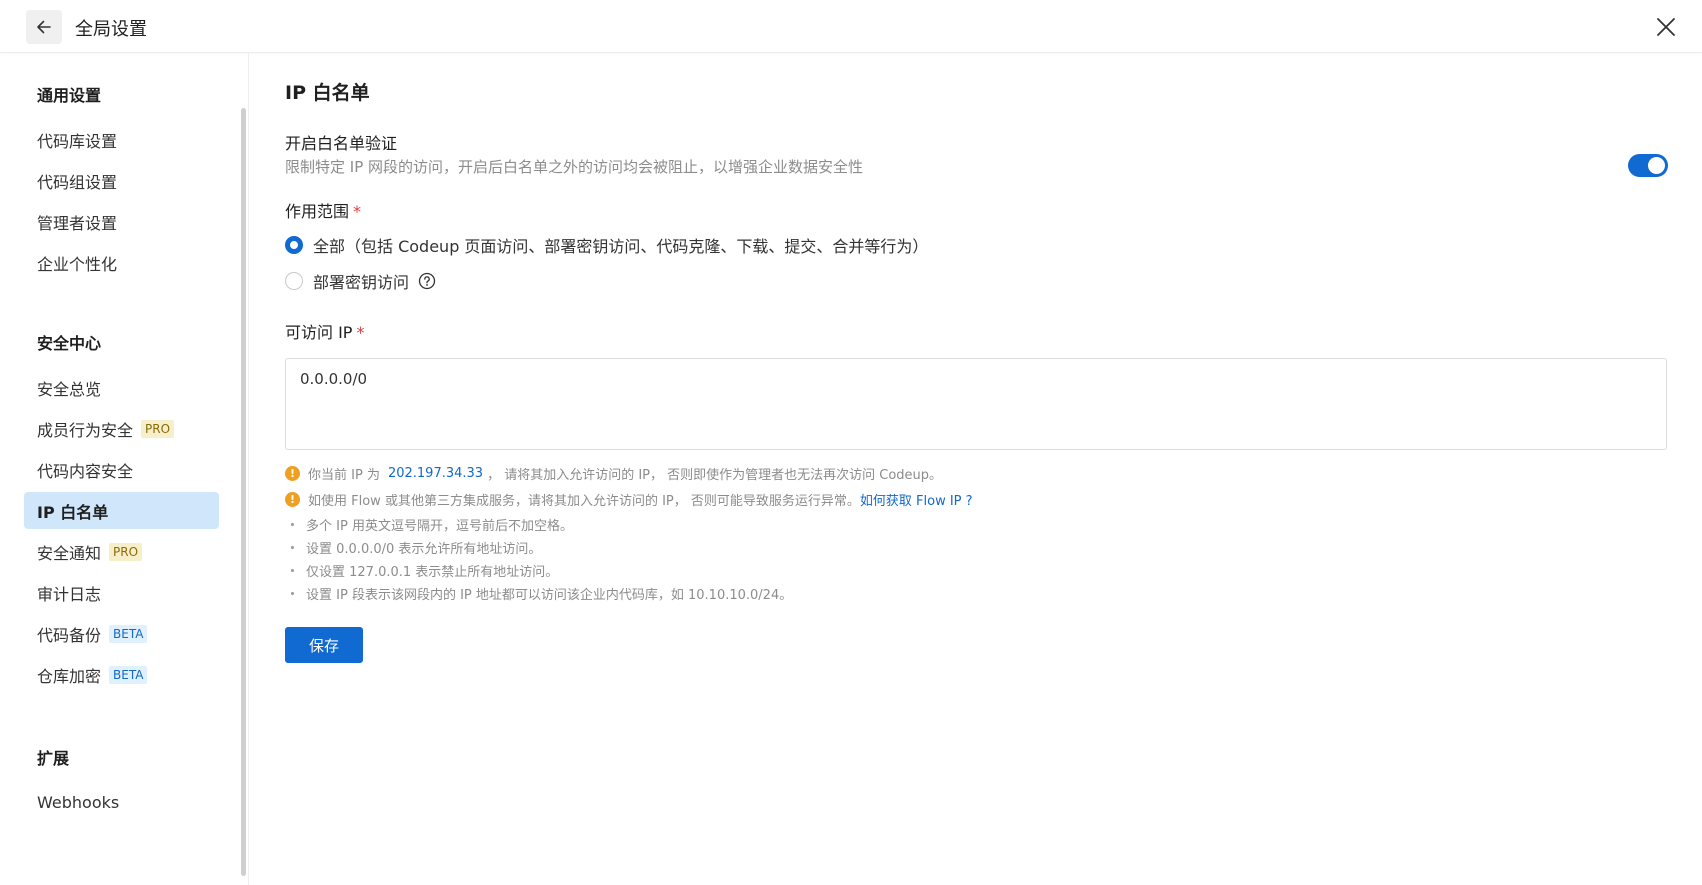 This screenshot has width=1702, height=885. I want to click on sidebar-item-code-backup: 代码备份 BETA, so click(121, 633).